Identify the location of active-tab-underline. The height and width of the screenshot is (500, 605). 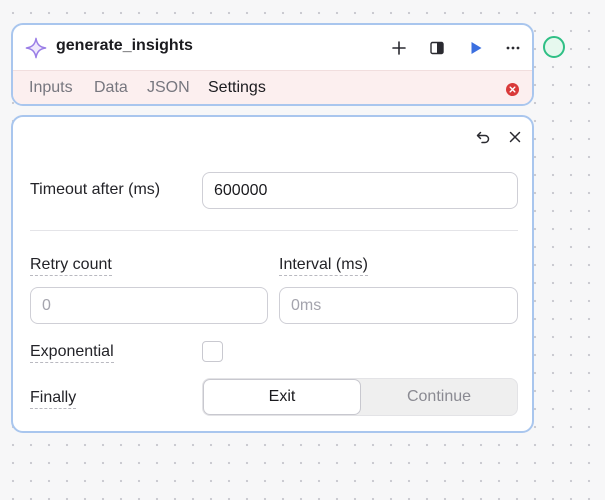
(240, 105).